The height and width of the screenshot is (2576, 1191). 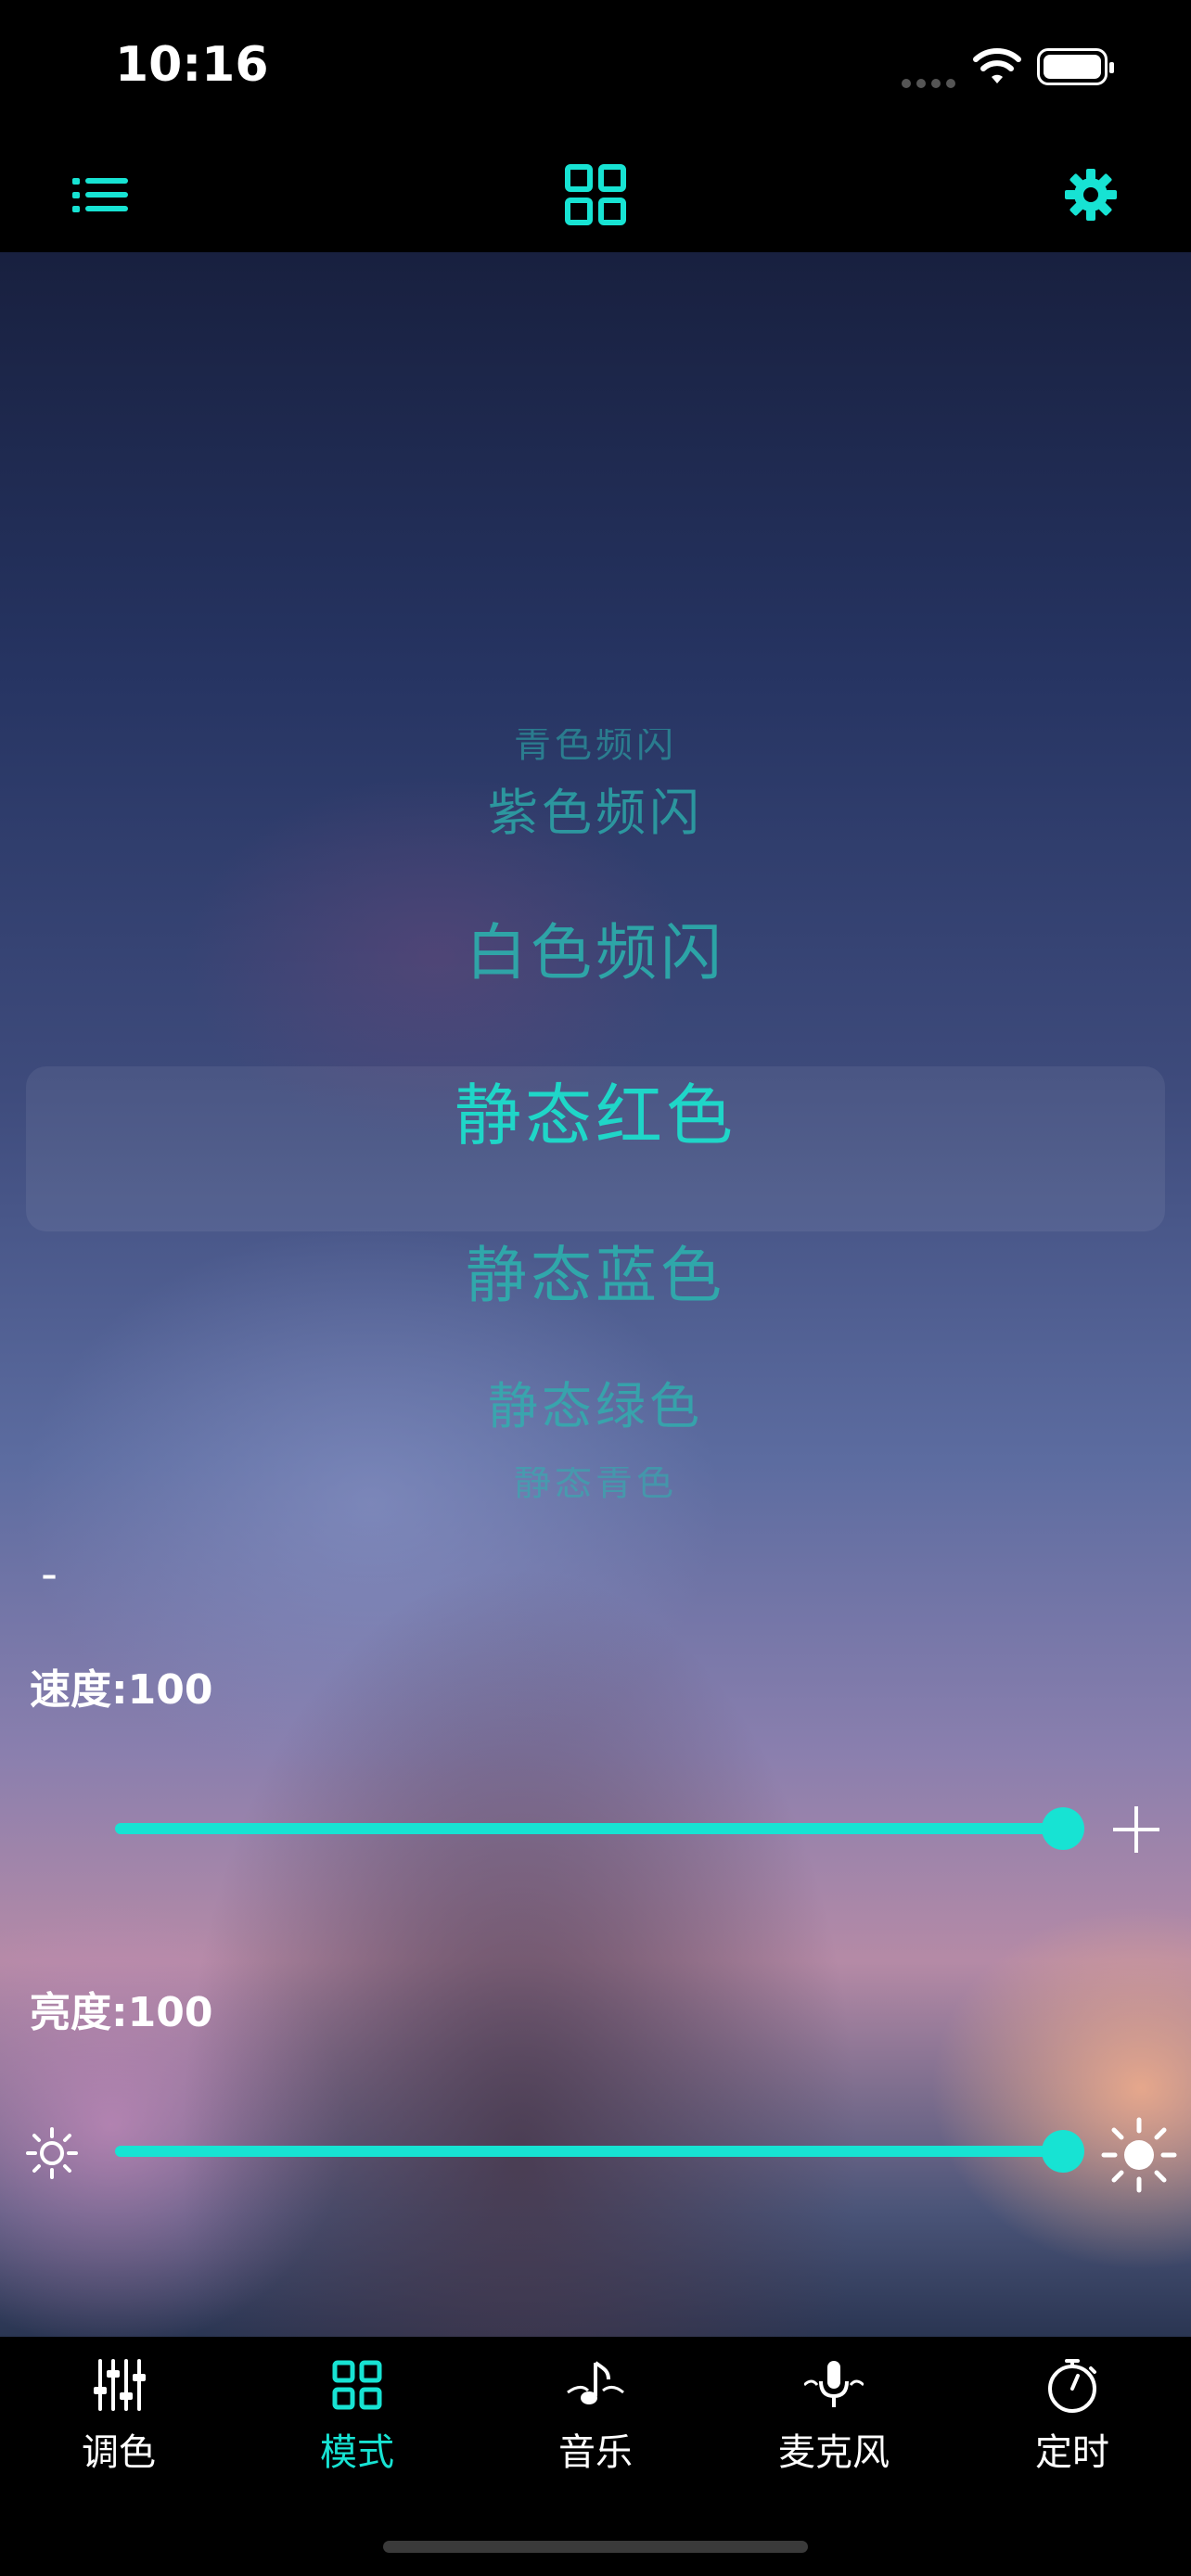 I want to click on status-bar: 10:16, so click(x=595, y=69).